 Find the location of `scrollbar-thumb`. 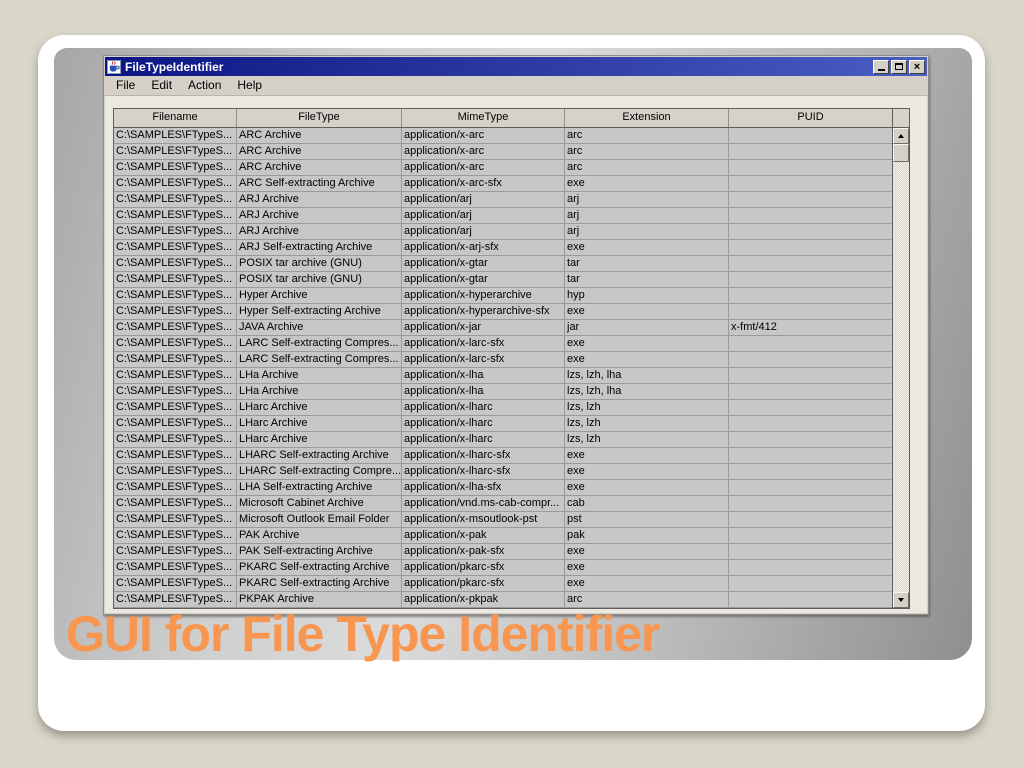

scrollbar-thumb is located at coordinates (901, 153).